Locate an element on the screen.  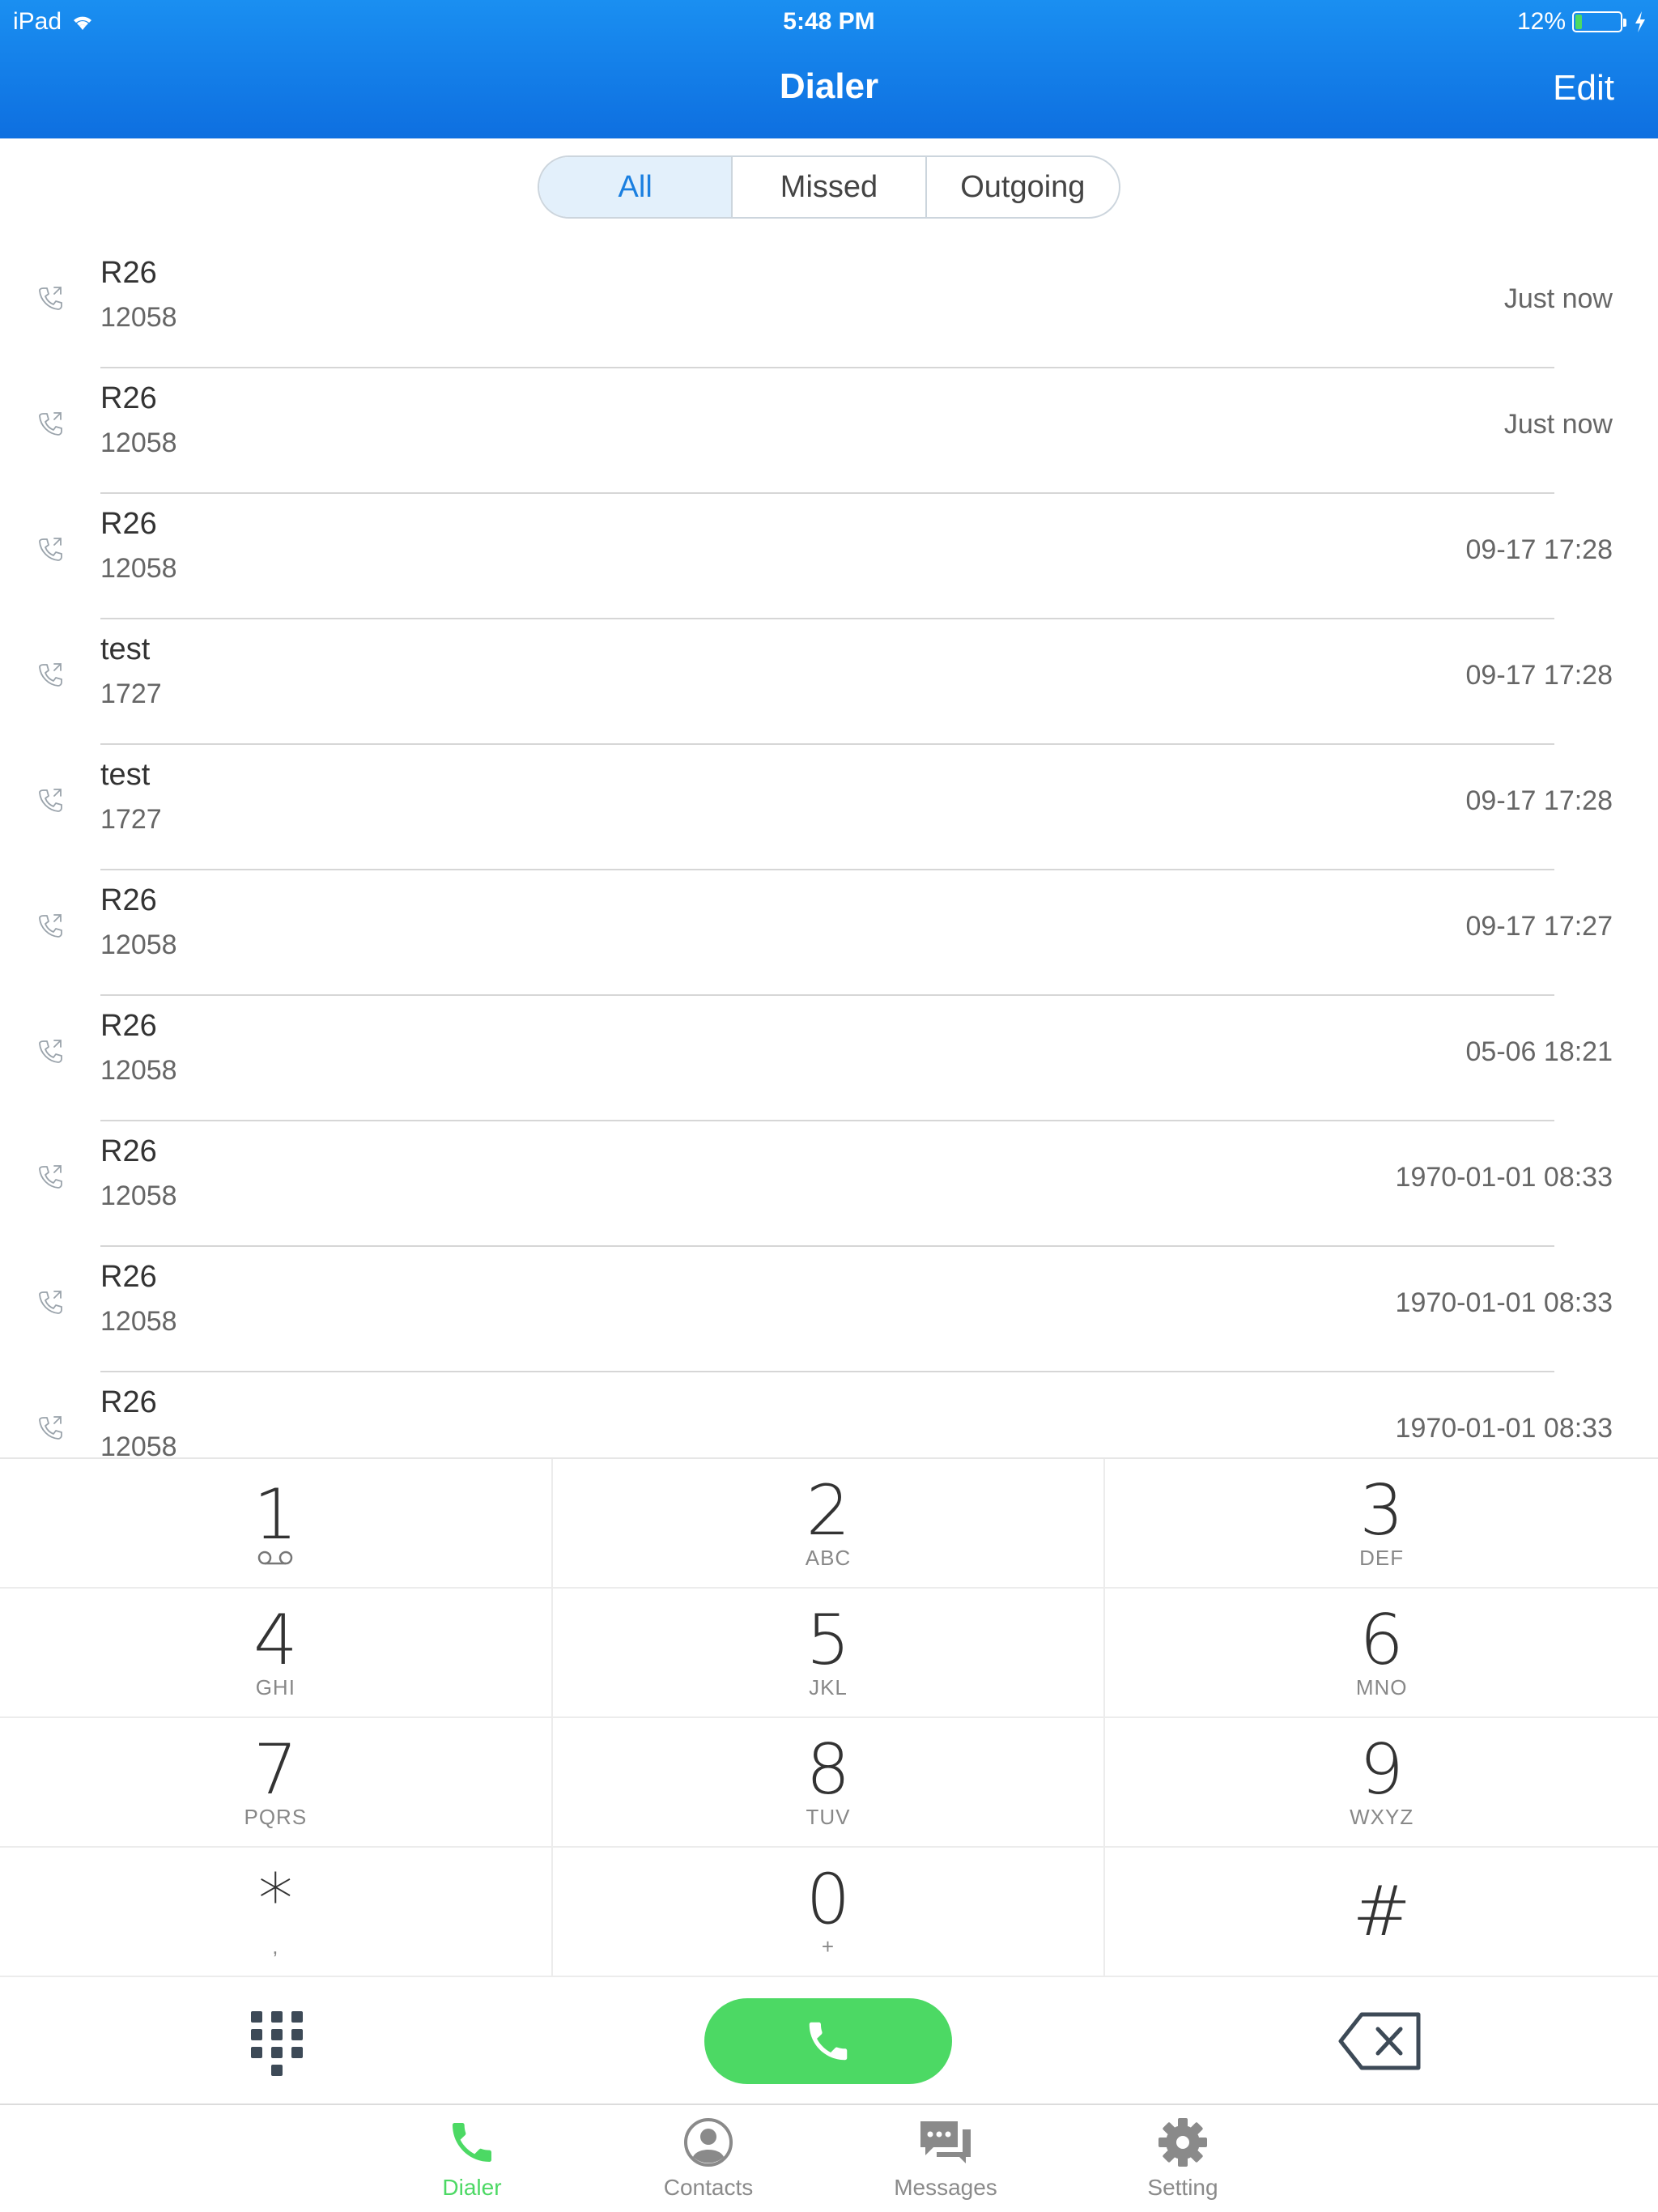
key-digit: 7 is located at coordinates (275, 1770).